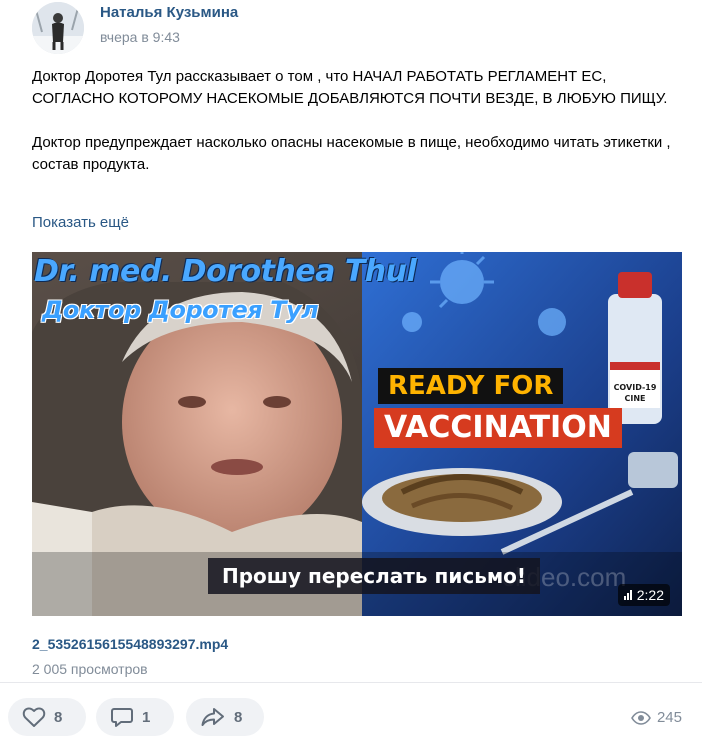 The height and width of the screenshot is (740, 702). What do you see at coordinates (627, 595) in the screenshot?
I see `signal-bars-icon` at bounding box center [627, 595].